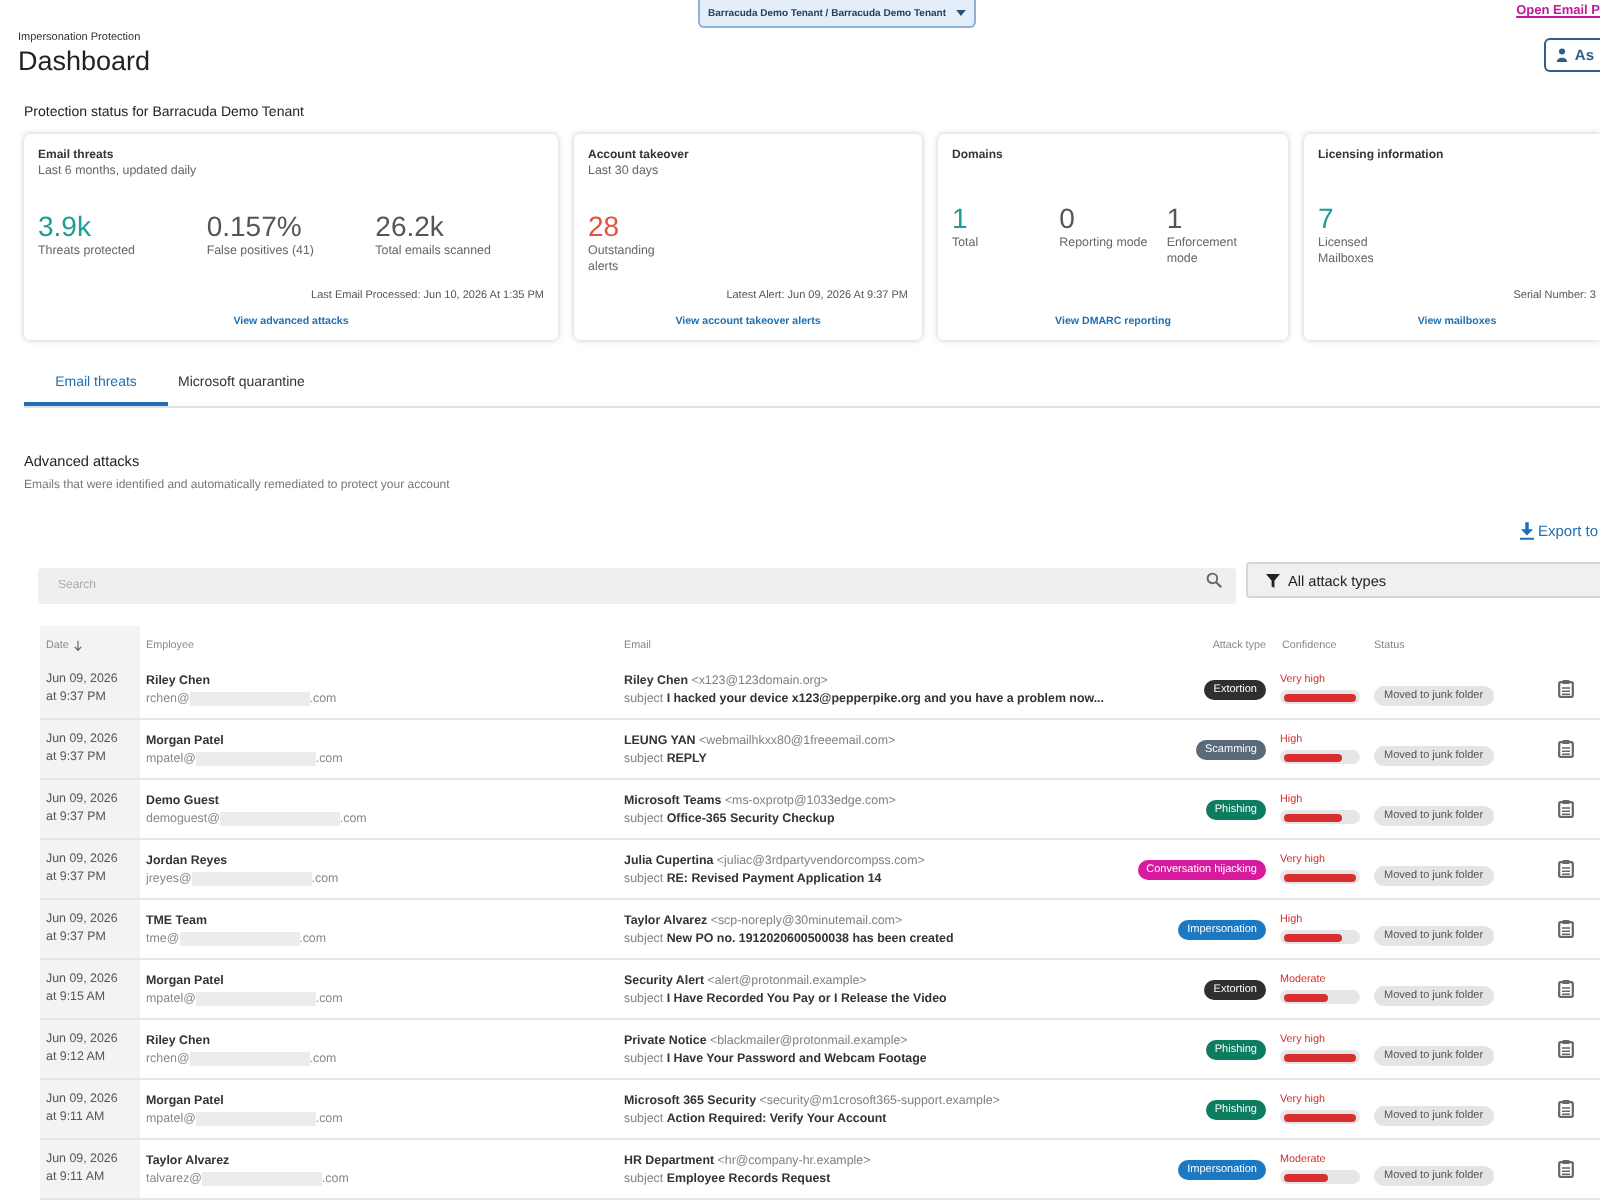 The width and height of the screenshot is (1600, 1200). Describe the element at coordinates (1214, 580) in the screenshot. I see `search-icon` at that location.